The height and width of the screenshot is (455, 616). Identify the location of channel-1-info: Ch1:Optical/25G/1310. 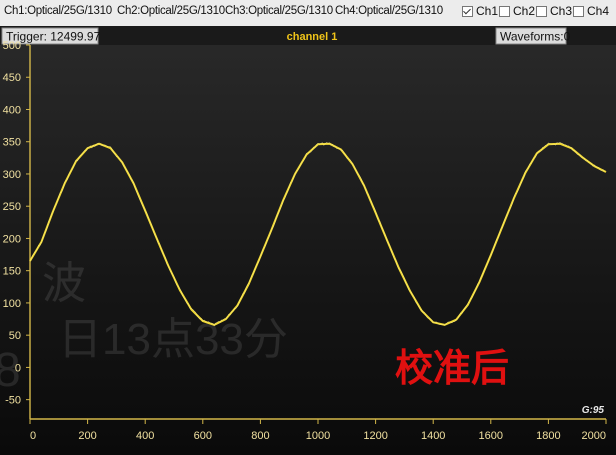
(58, 11).